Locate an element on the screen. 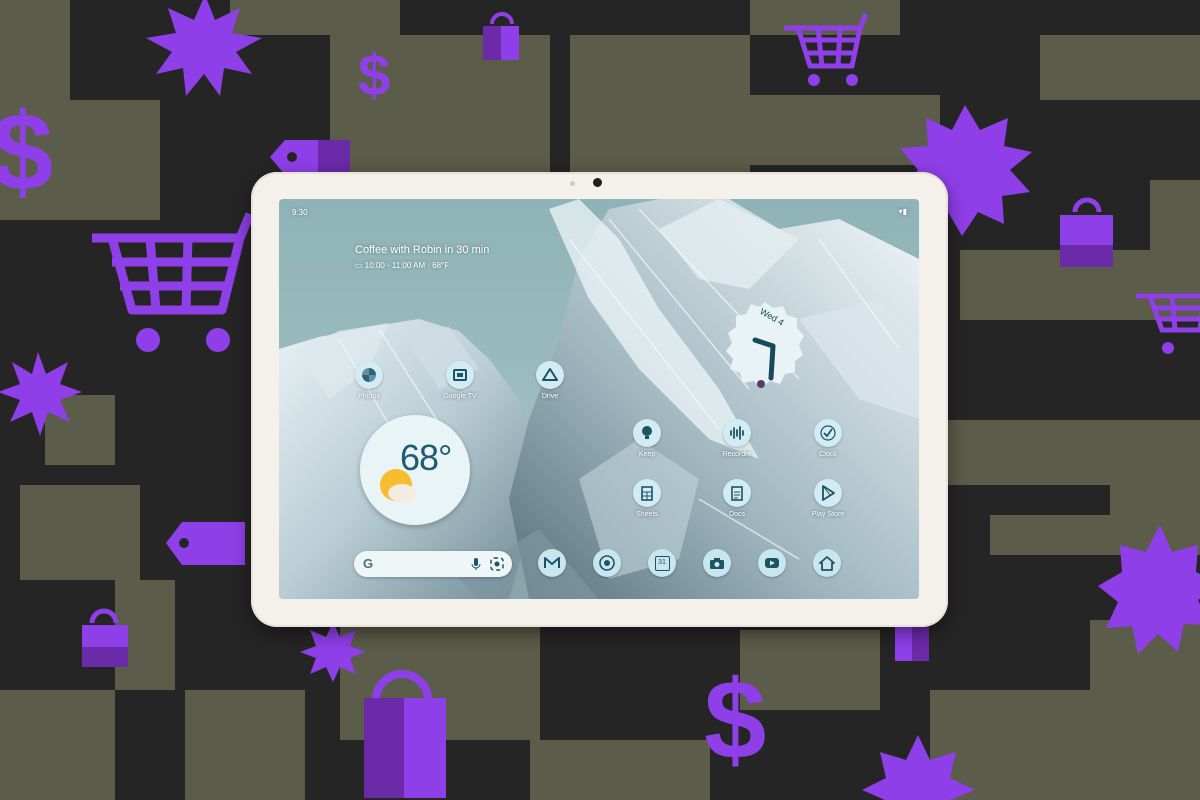 The width and height of the screenshot is (1200, 800). document-icon is located at coordinates (737, 493).